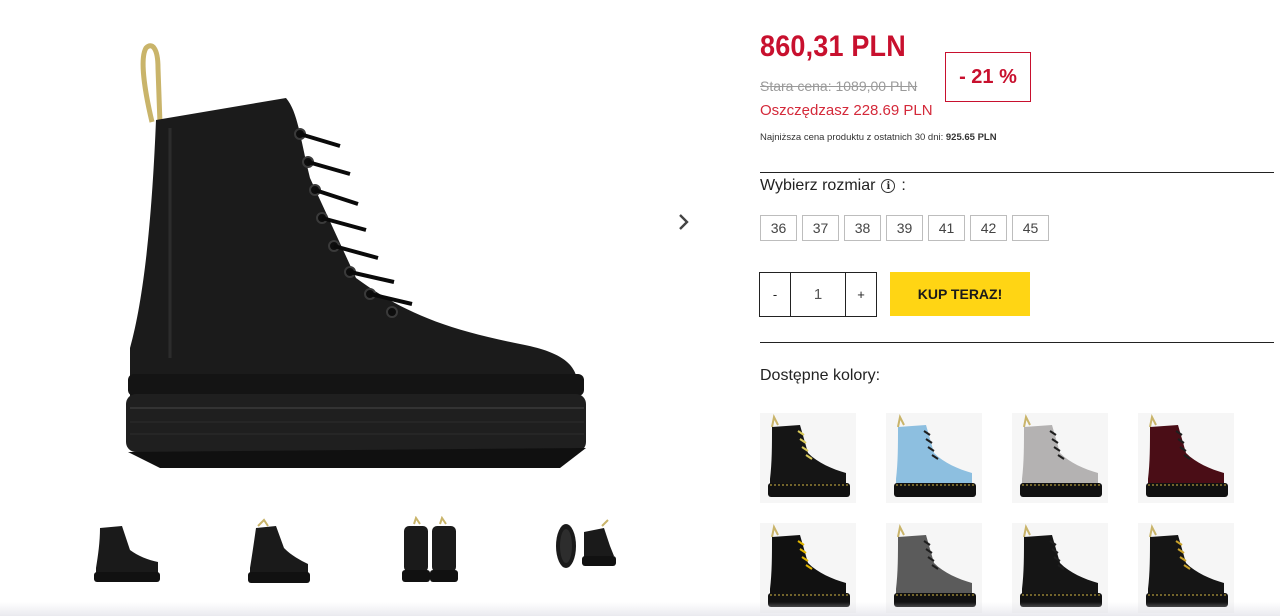 This screenshot has height=616, width=1280. I want to click on size-options: 36 37 38 39 41 42 45, so click(904, 228).